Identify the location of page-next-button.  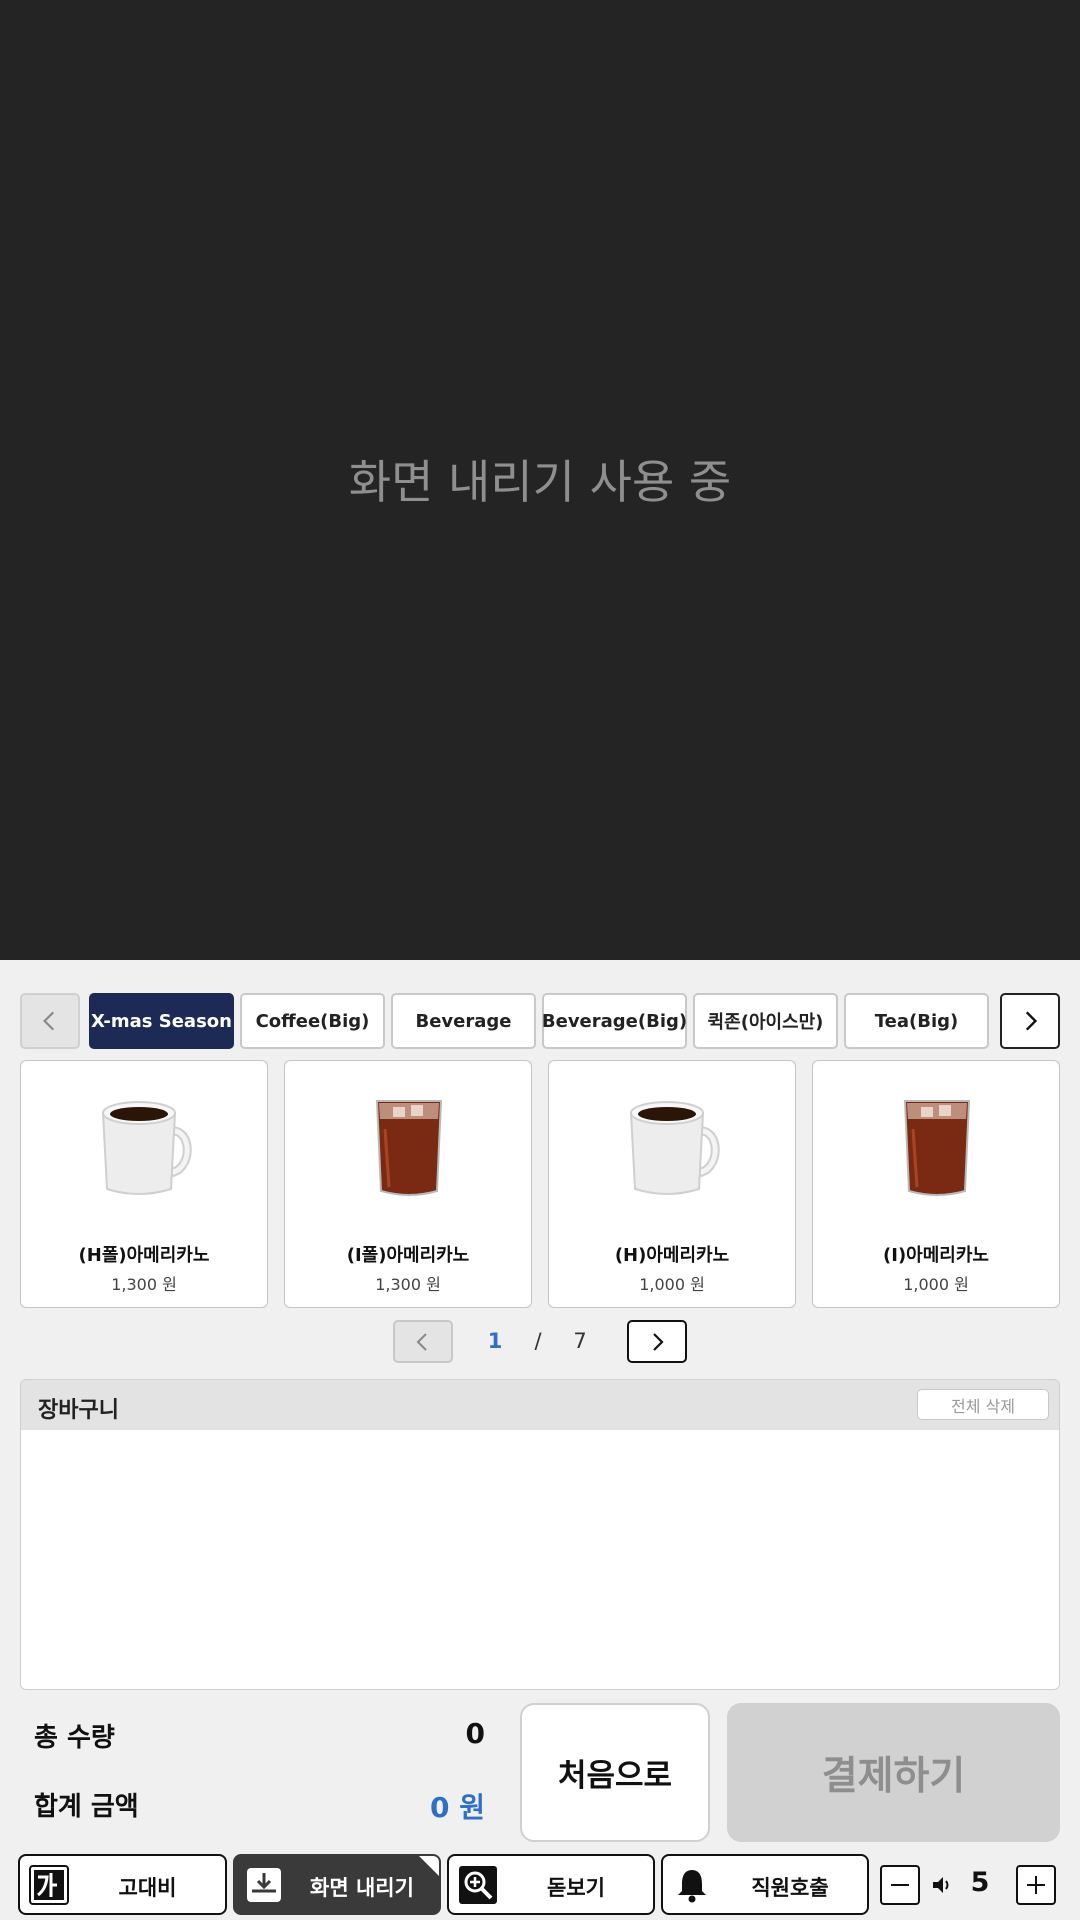
(657, 1341).